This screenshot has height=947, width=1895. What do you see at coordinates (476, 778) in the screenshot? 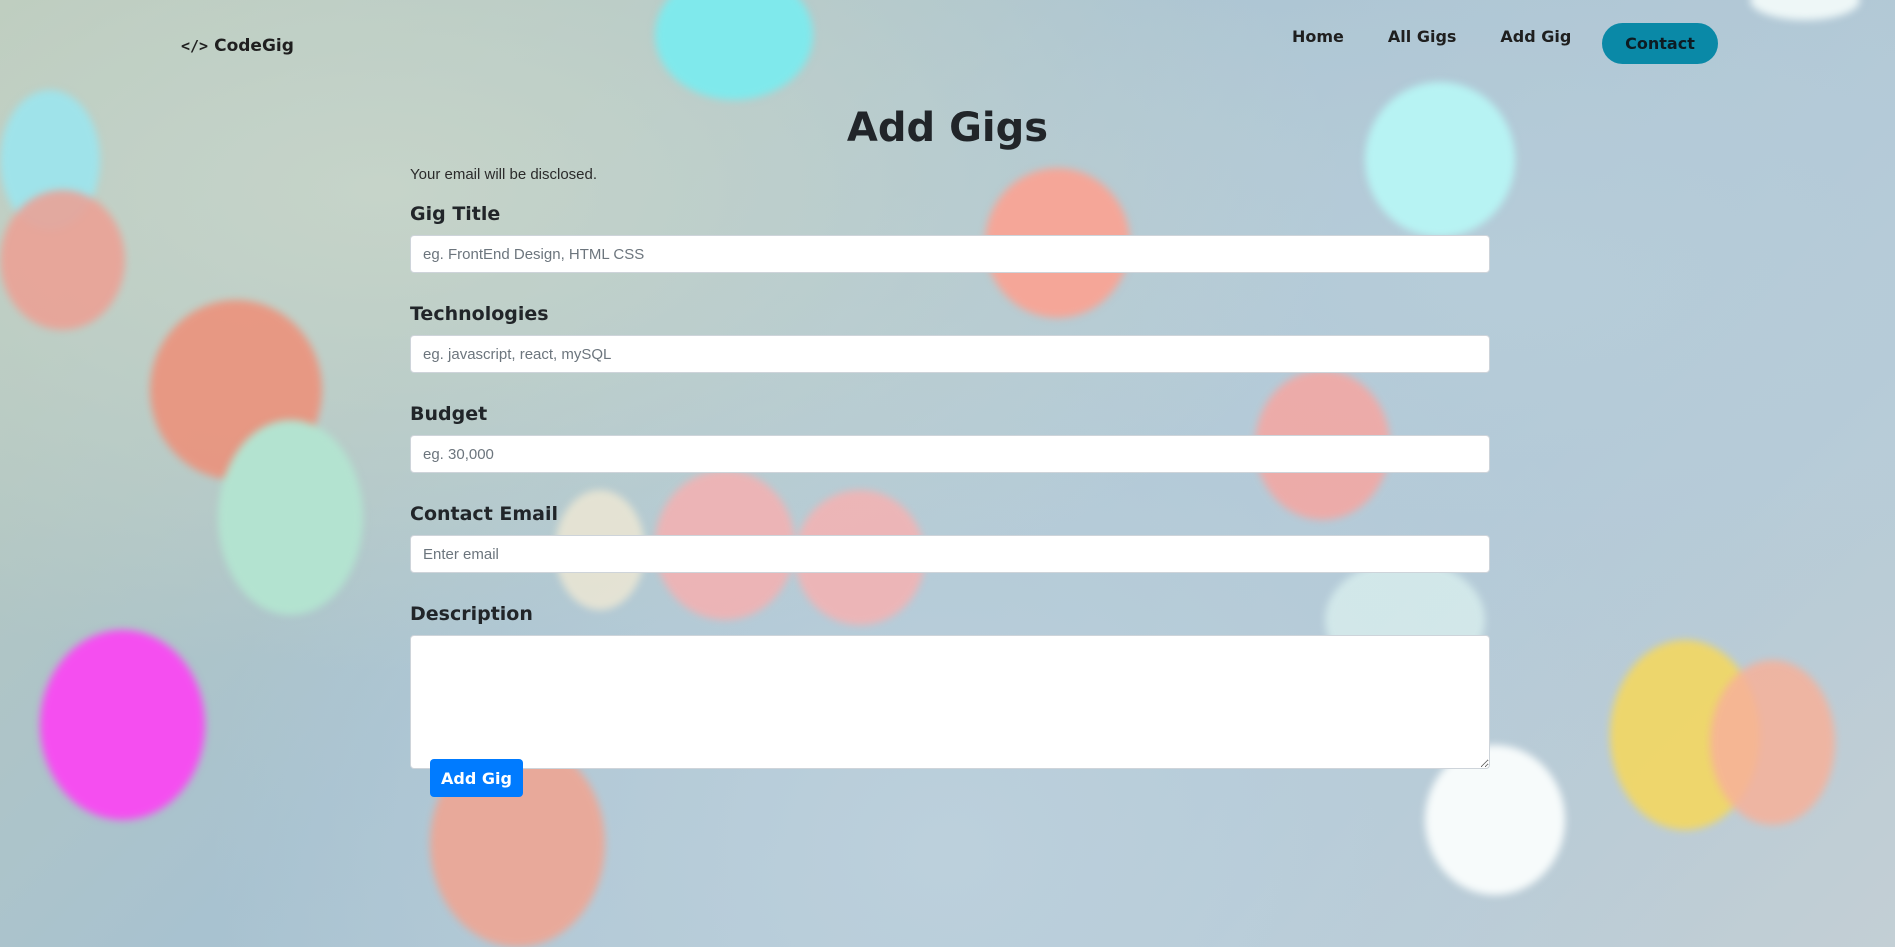
I see `add-gig-button: Add Gig` at bounding box center [476, 778].